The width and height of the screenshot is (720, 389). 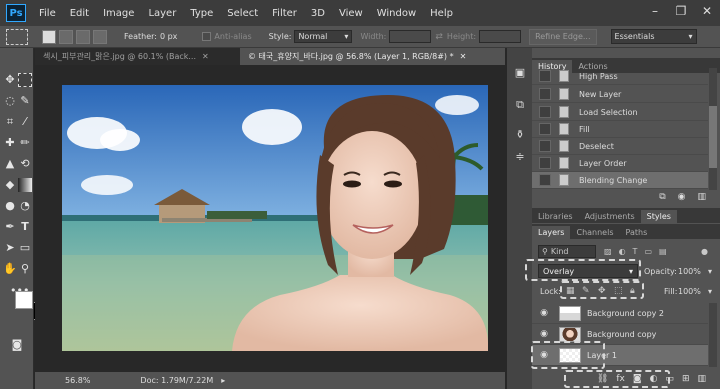 I want to click on new-layer-icon: ⊞, so click(x=686, y=379).